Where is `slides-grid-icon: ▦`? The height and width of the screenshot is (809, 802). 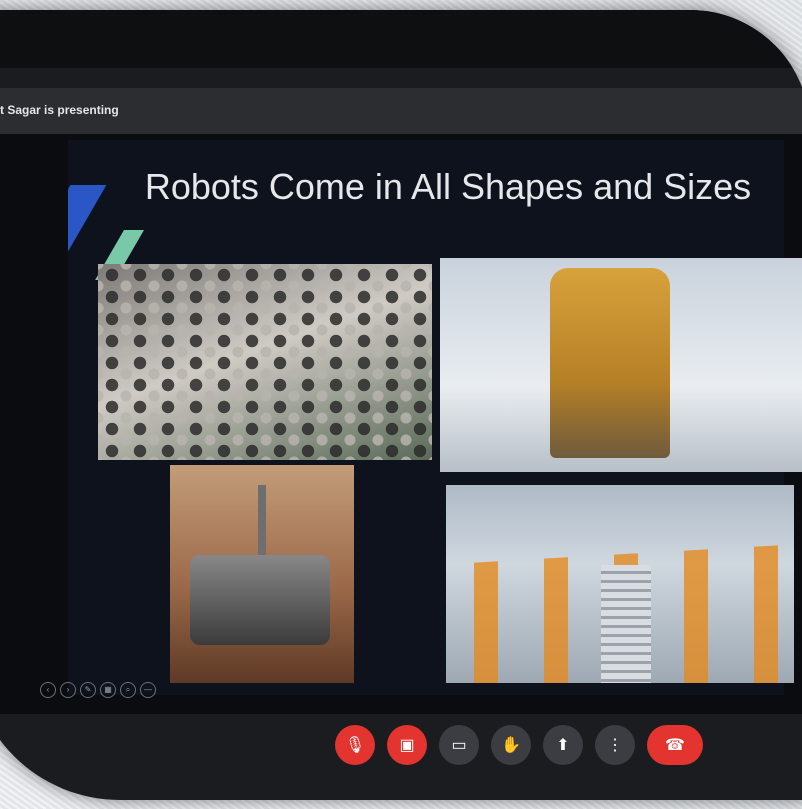 slides-grid-icon: ▦ is located at coordinates (108, 690).